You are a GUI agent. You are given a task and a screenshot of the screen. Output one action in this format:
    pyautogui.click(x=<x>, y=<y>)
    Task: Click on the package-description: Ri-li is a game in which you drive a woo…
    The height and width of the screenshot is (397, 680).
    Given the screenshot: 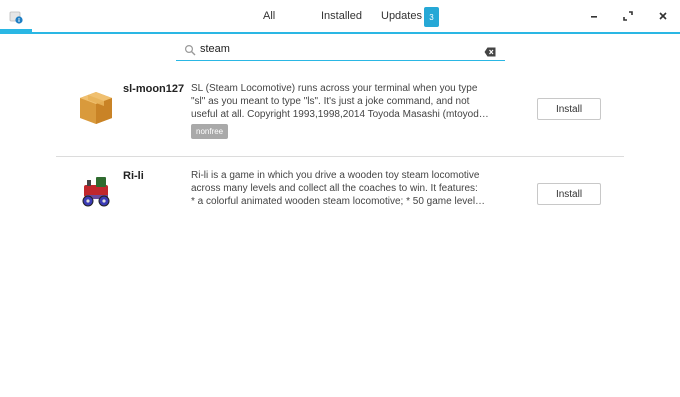 What is the action you would take?
    pyautogui.click(x=341, y=188)
    